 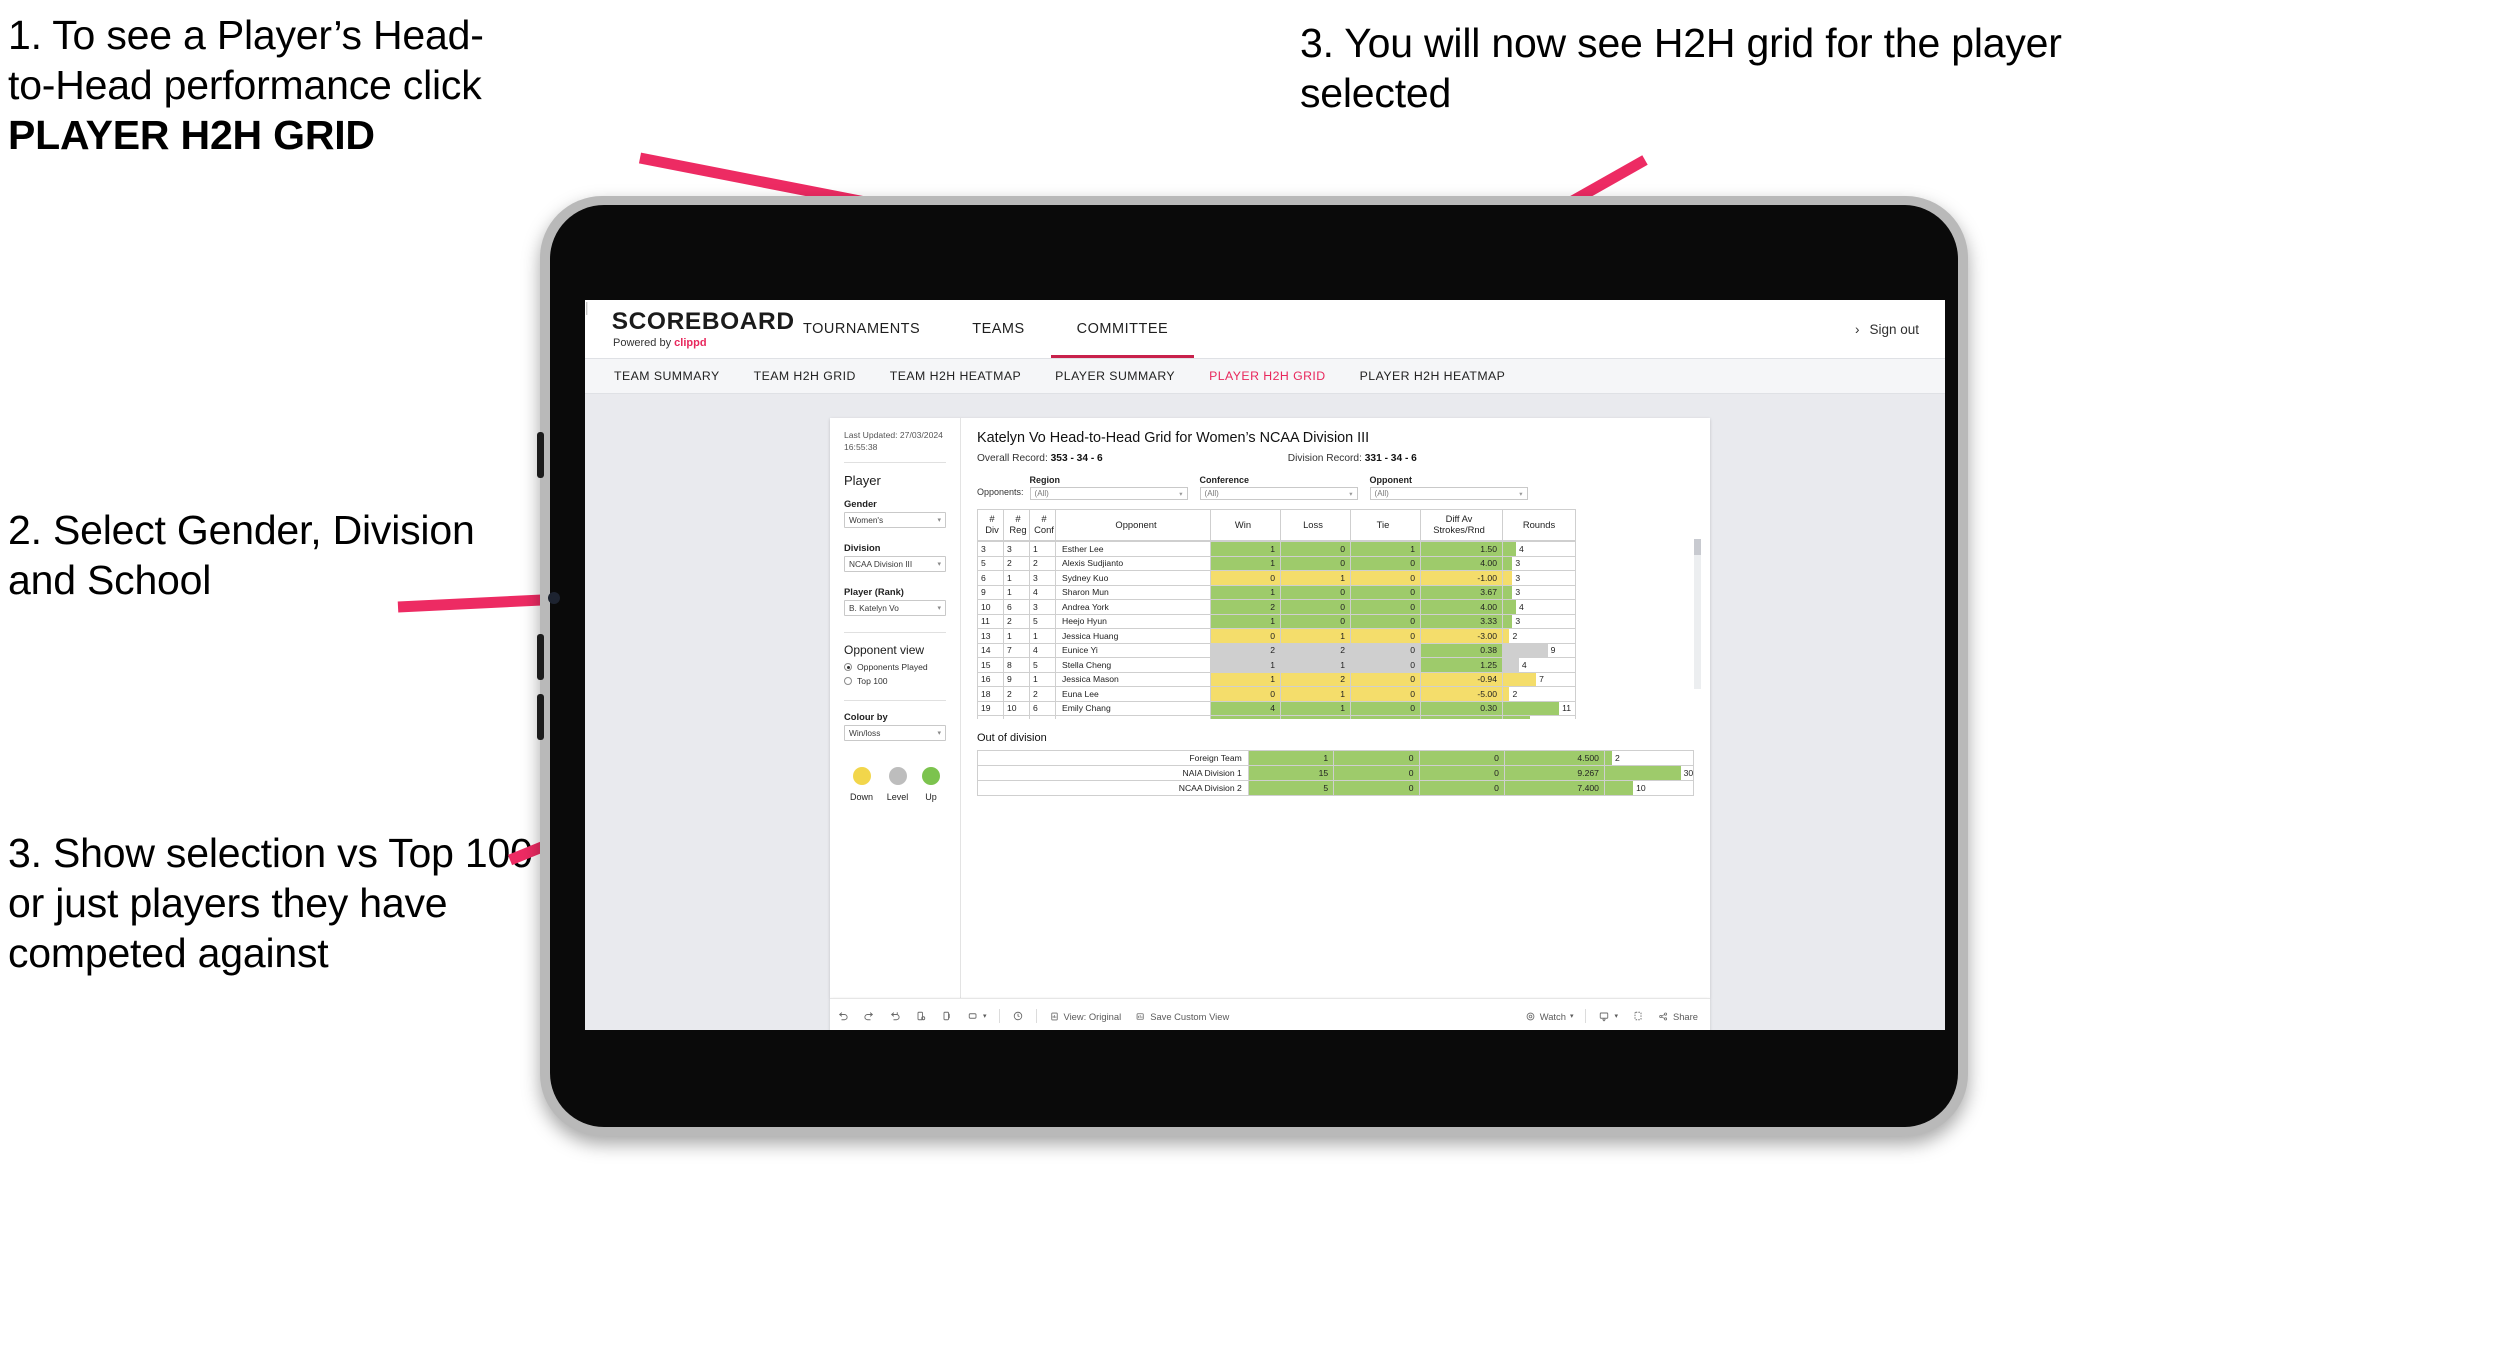 What do you see at coordinates (895, 441) in the screenshot?
I see `last-updated: Last Updated: 27/03/2024 16:55:38` at bounding box center [895, 441].